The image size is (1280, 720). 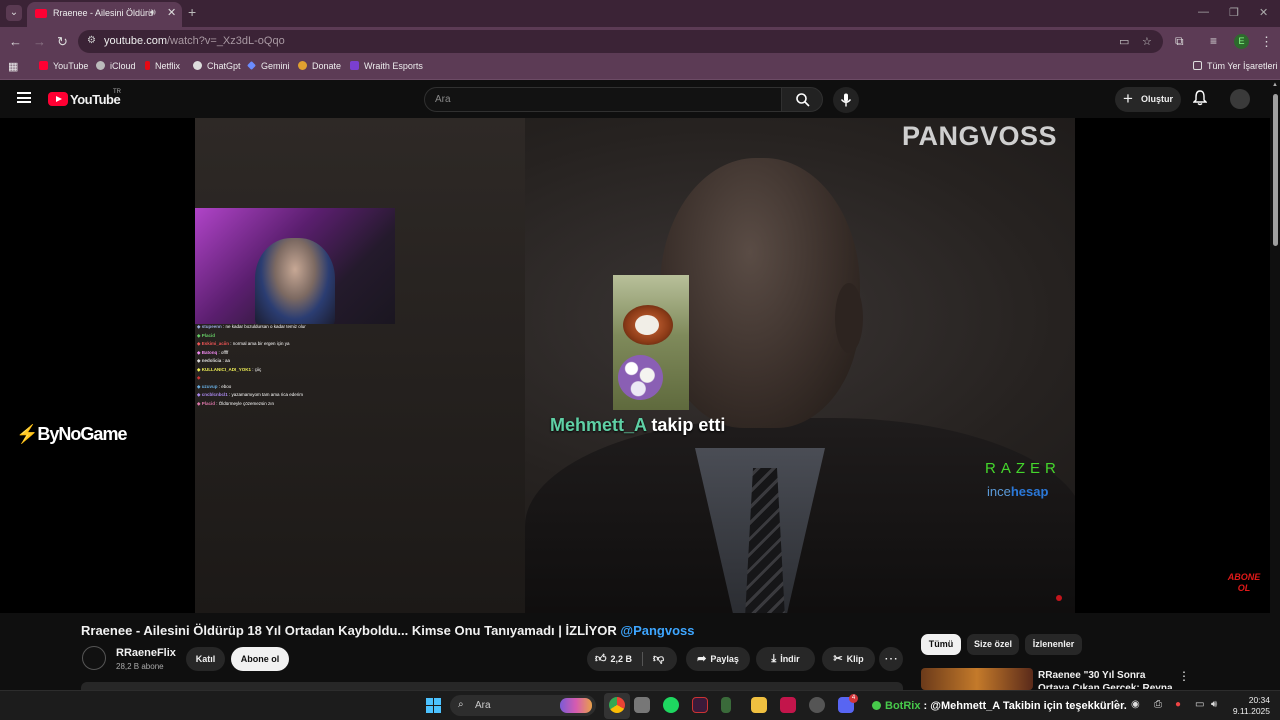 I want to click on speaker-icon: 🔊︎, so click(x=153, y=12).